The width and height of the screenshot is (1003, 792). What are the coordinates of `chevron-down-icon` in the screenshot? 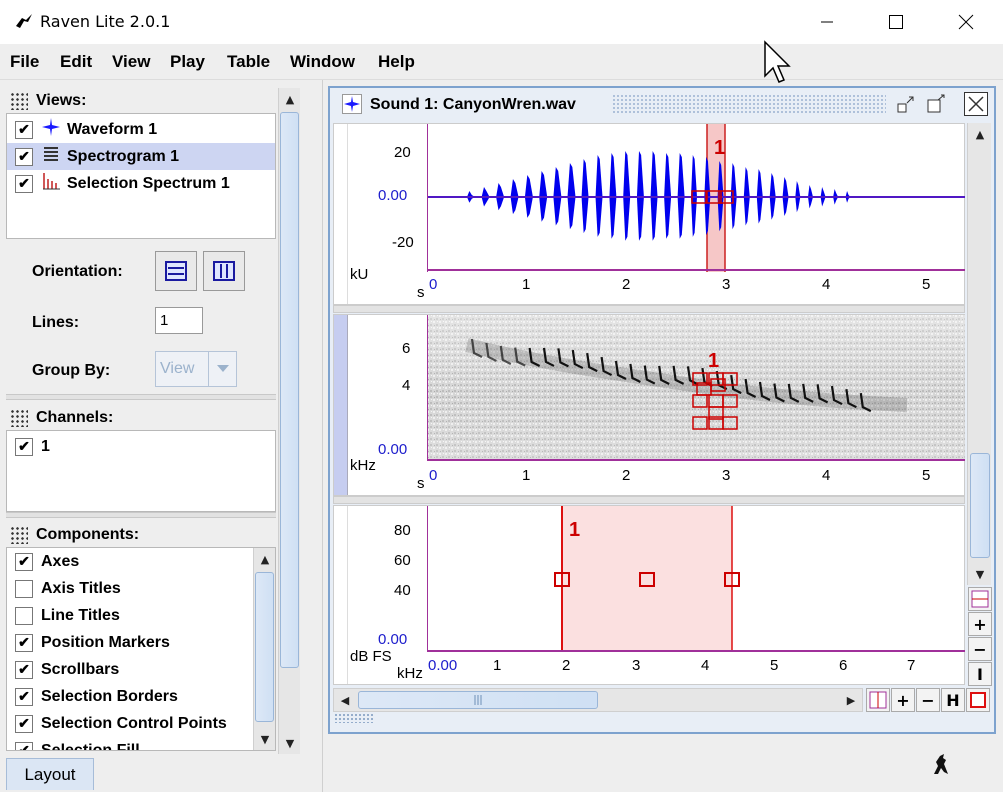 It's located at (222, 369).